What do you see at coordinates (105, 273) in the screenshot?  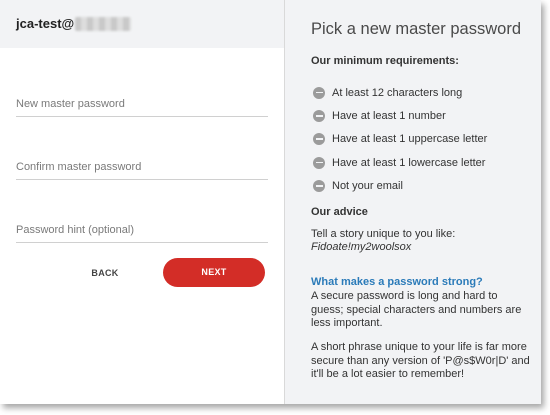 I see `back-button: BACK` at bounding box center [105, 273].